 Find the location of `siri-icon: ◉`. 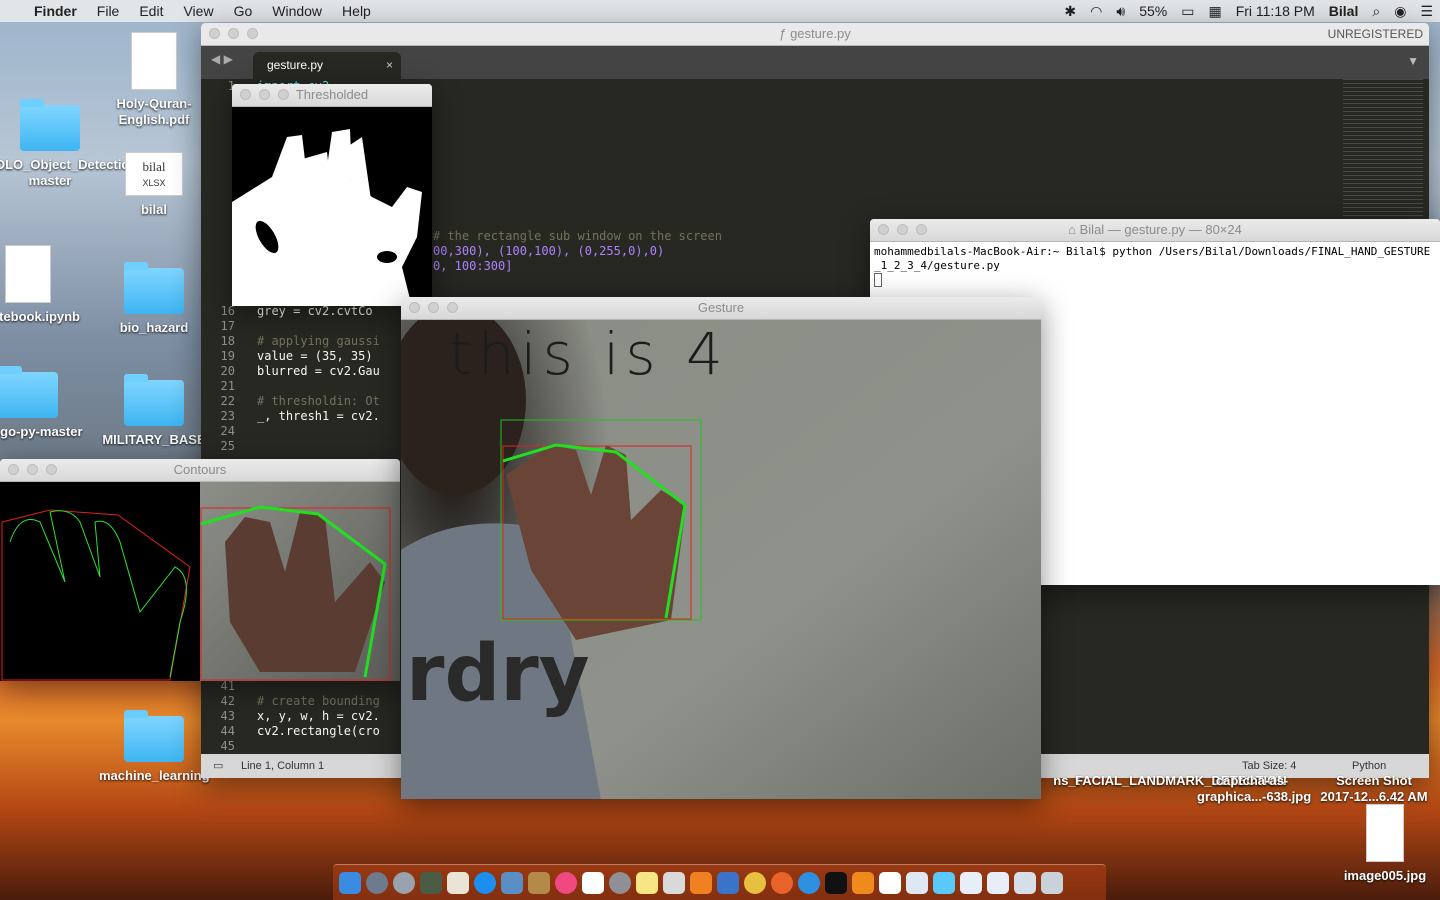

siri-icon: ◉ is located at coordinates (1400, 11).